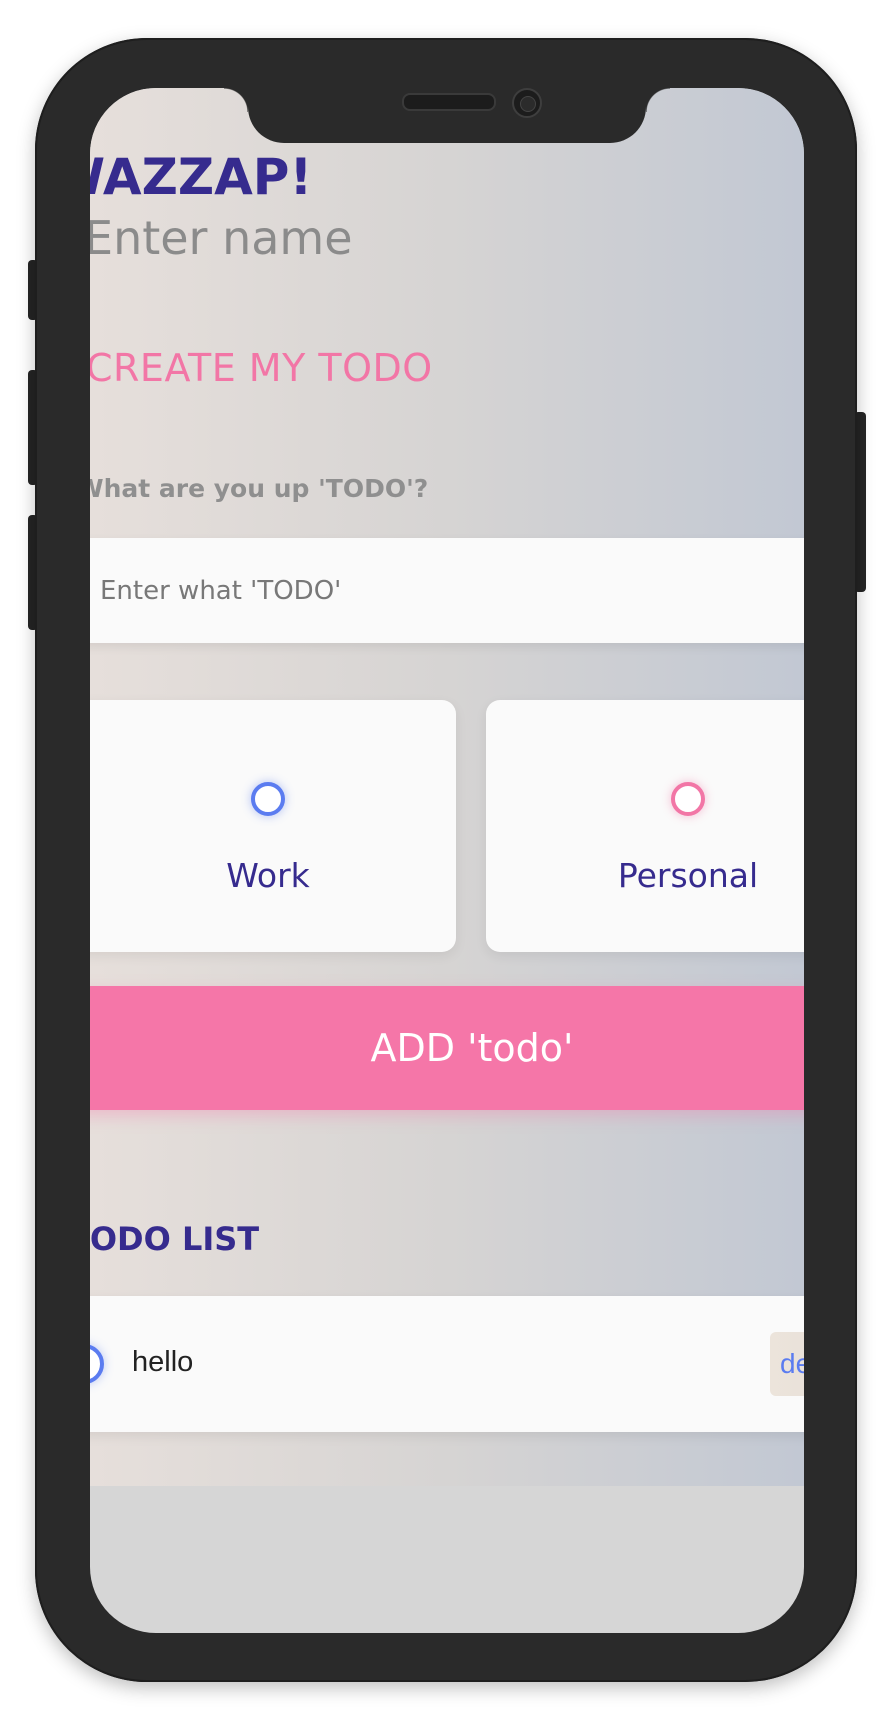 The image size is (892, 1720). I want to click on work-radio-icon, so click(268, 799).